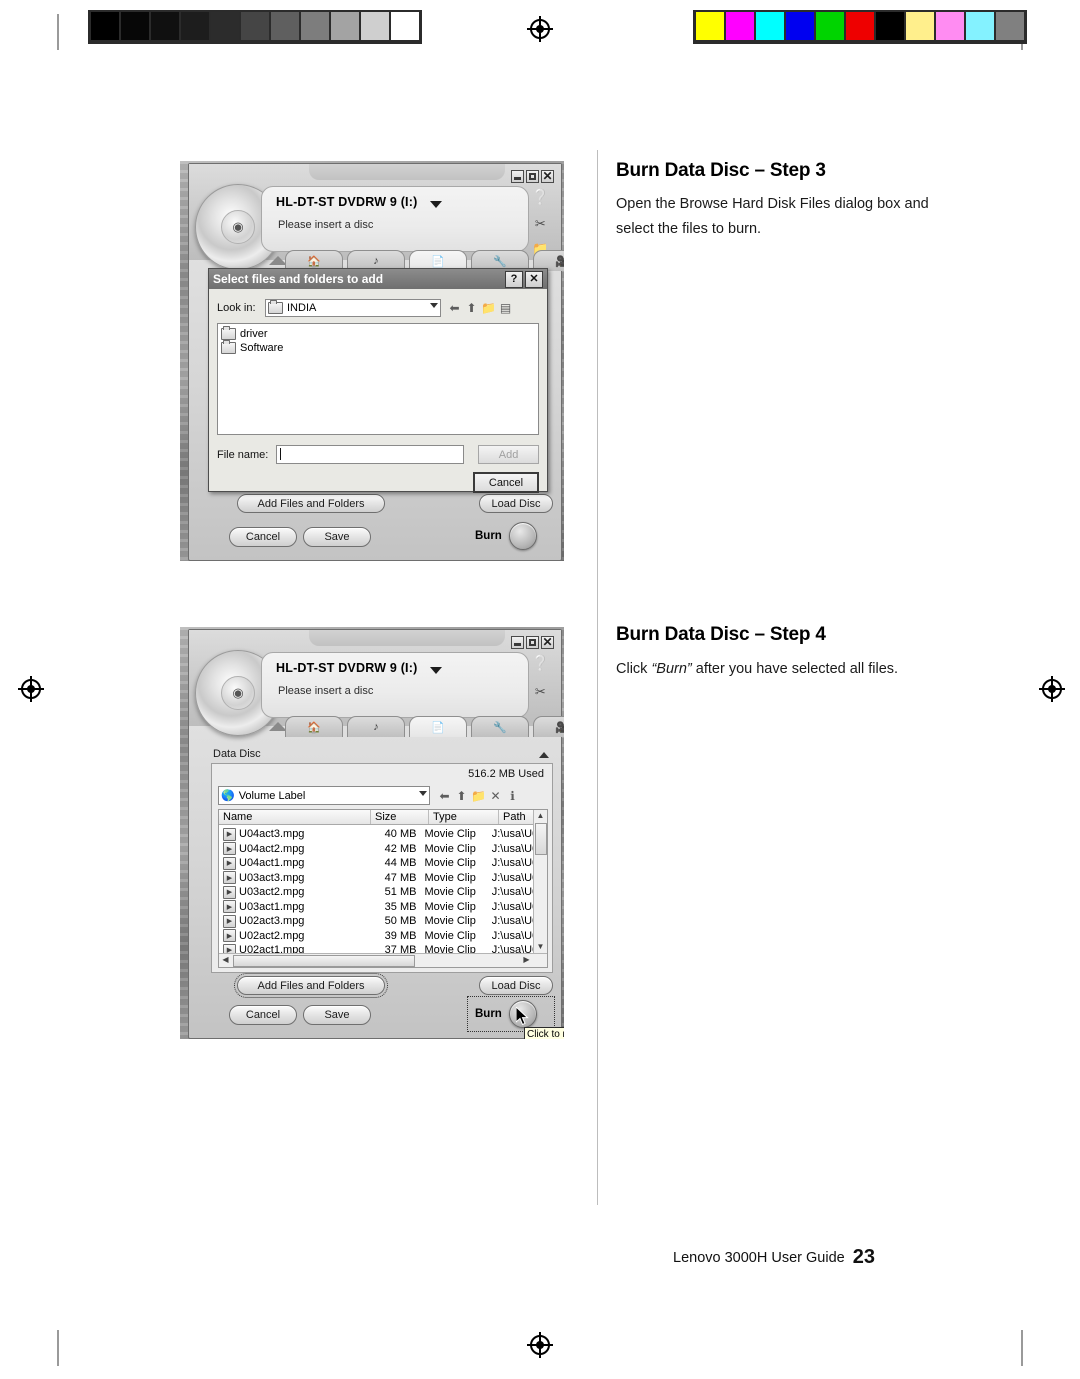 The width and height of the screenshot is (1080, 1379). Describe the element at coordinates (370, 454) in the screenshot. I see `file-name-input` at that location.